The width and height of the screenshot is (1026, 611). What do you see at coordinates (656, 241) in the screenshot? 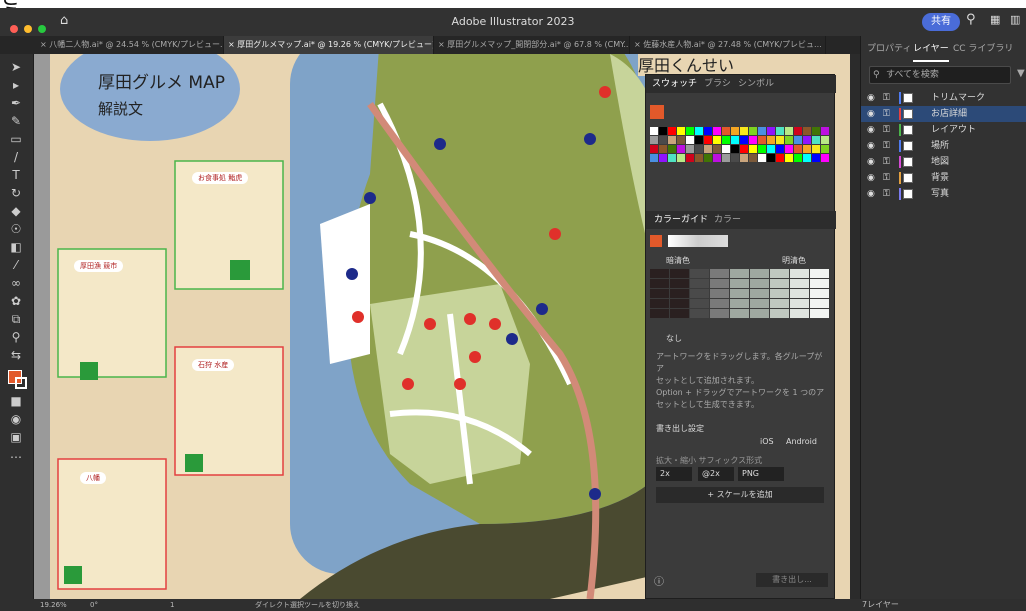
I see `base-color-swatch` at bounding box center [656, 241].